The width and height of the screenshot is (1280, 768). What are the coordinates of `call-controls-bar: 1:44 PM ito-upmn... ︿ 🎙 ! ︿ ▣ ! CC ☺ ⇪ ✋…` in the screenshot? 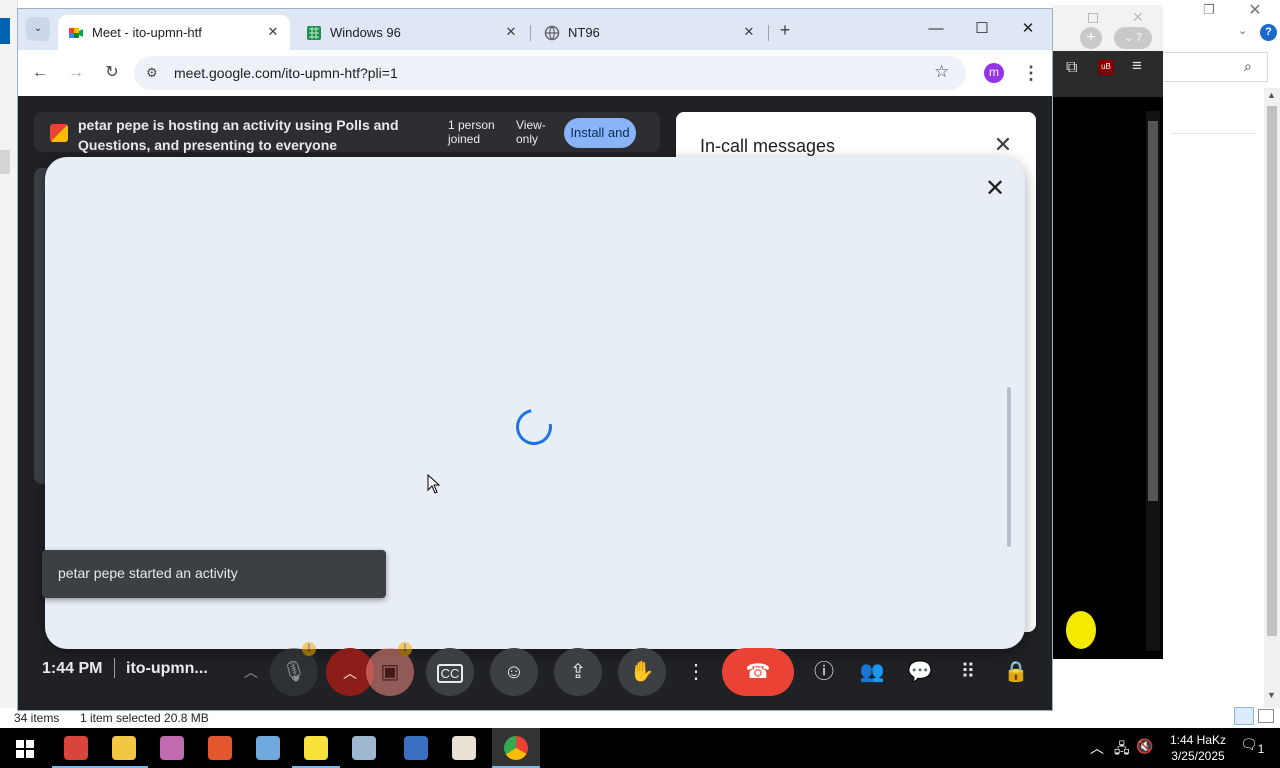 It's located at (535, 671).